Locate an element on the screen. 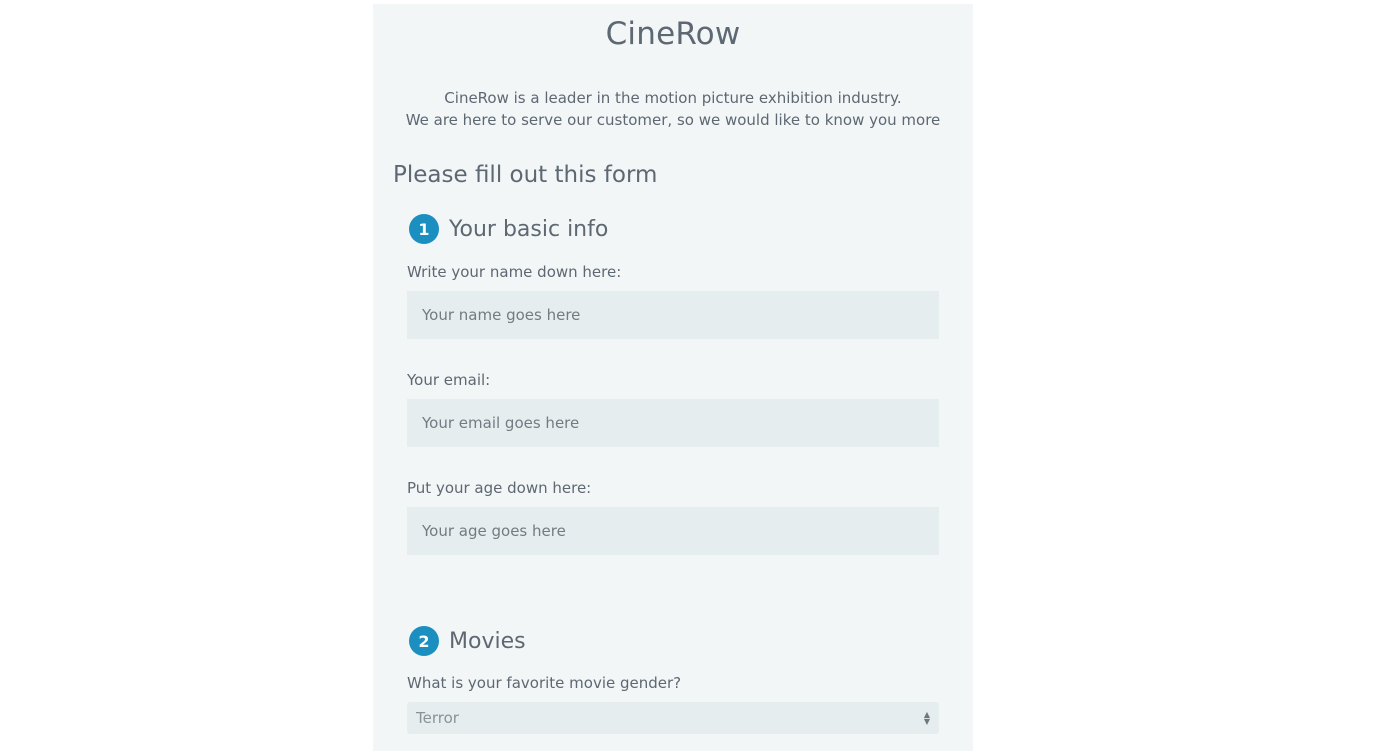 Image resolution: width=1393 pixels, height=751 pixels. age-label: Put your age down here: is located at coordinates (499, 488).